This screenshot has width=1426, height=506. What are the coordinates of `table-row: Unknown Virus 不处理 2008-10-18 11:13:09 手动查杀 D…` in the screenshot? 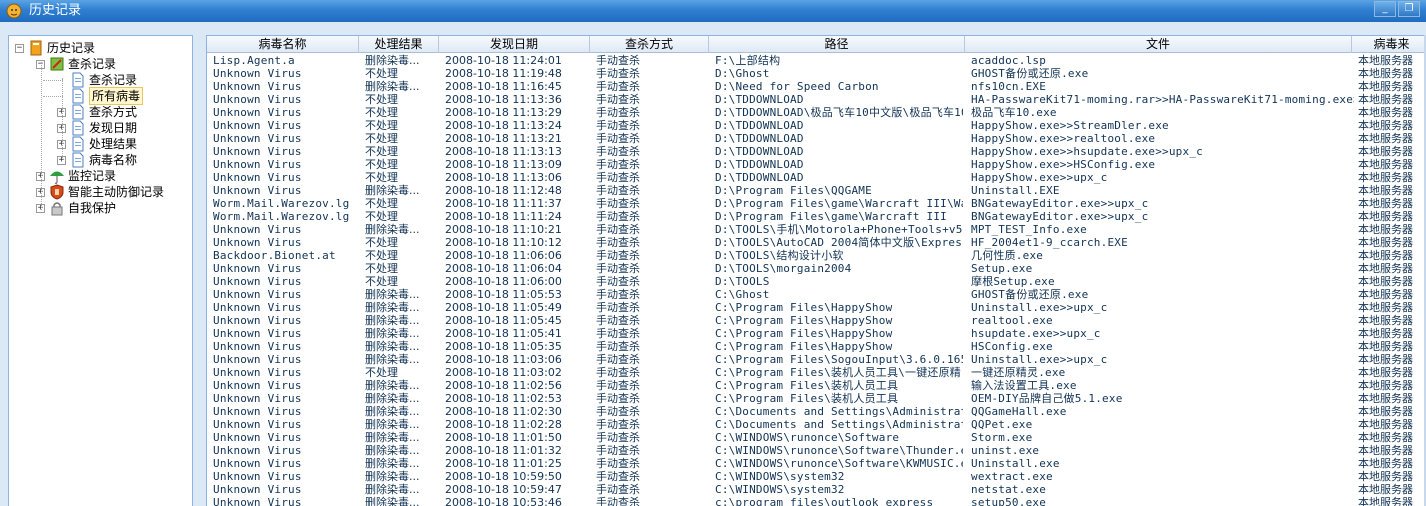 It's located at (816, 164).